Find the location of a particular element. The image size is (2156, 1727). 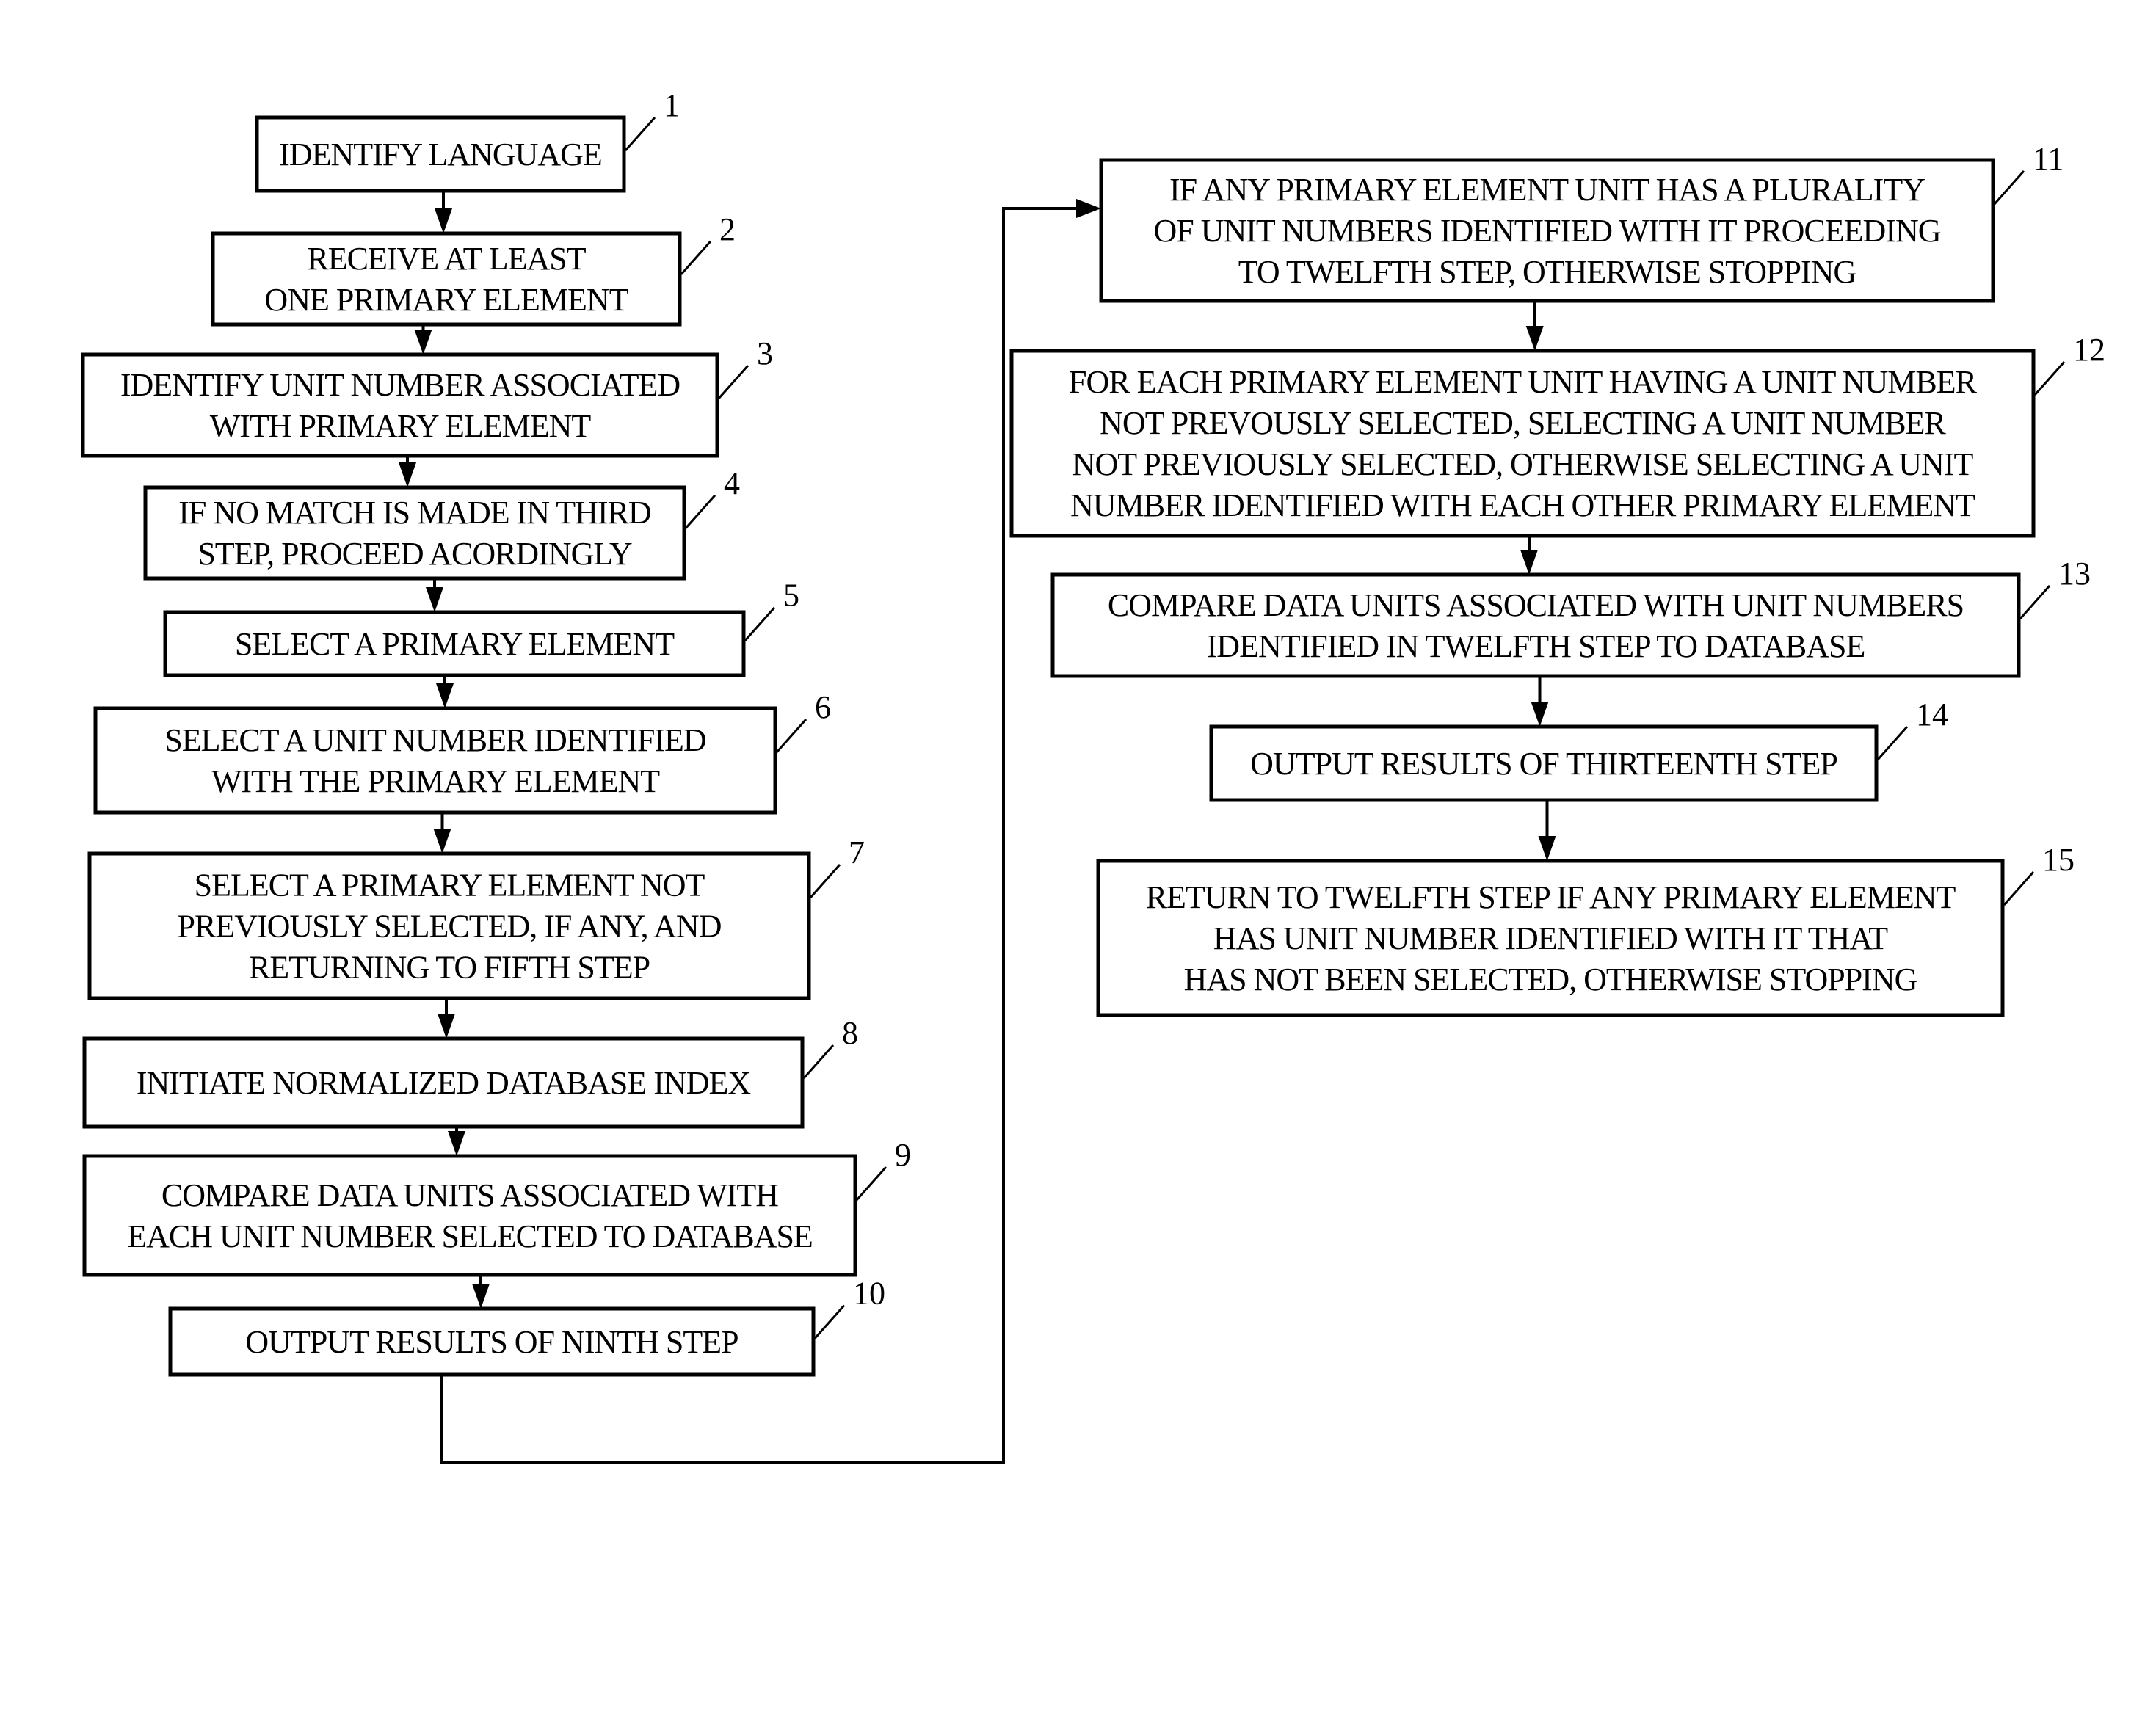

step-text-line: IDENTIFIED IN TWELFTH STEP TO DATABASE is located at coordinates (1536, 646).